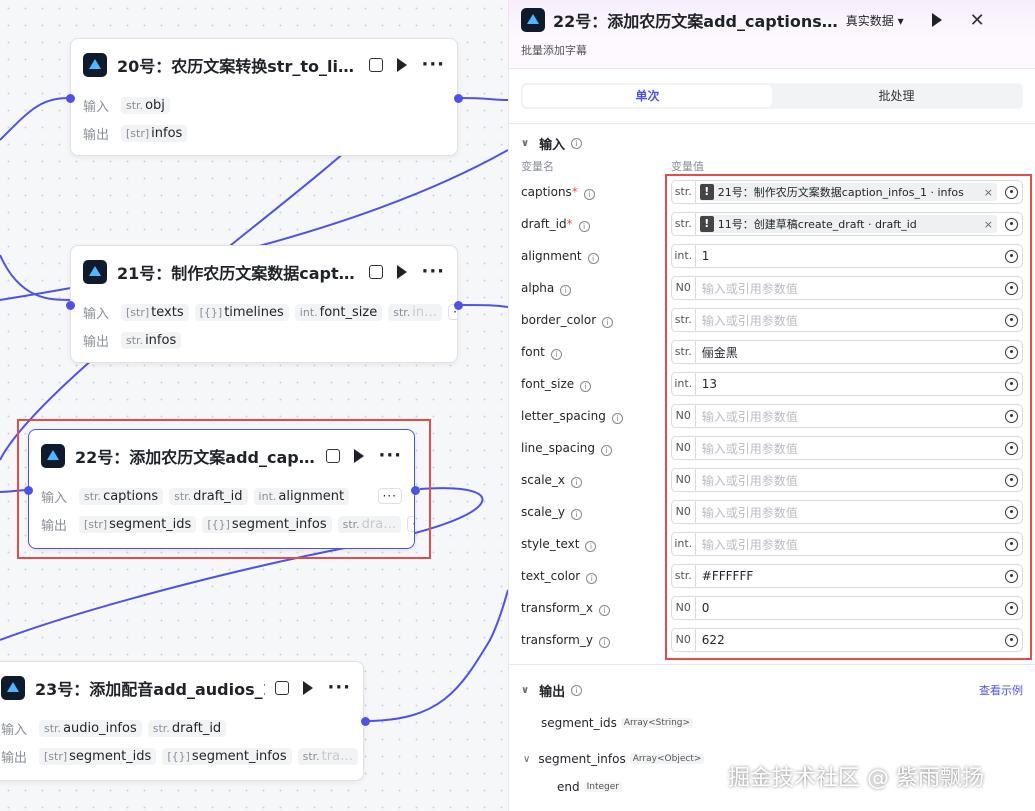 The image size is (1035, 811). What do you see at coordinates (772, 723) in the screenshot?
I see `output-item: segment_ids Array<String>` at bounding box center [772, 723].